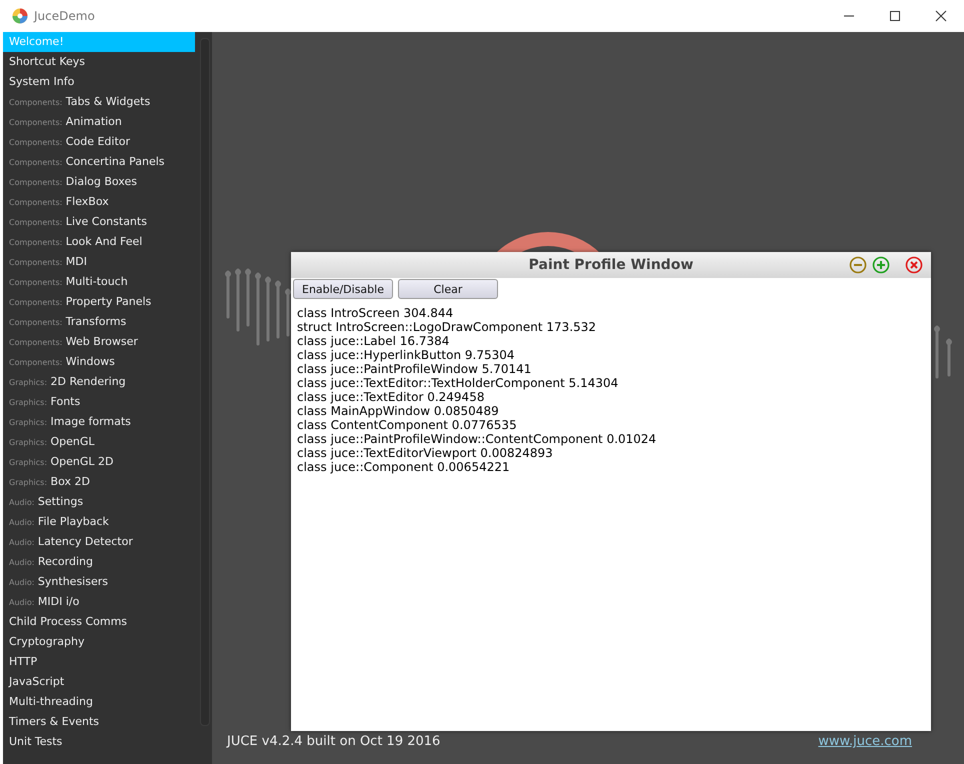 The height and width of the screenshot is (764, 964). I want to click on sidebar-item: Components: Code Editor, so click(99, 142).